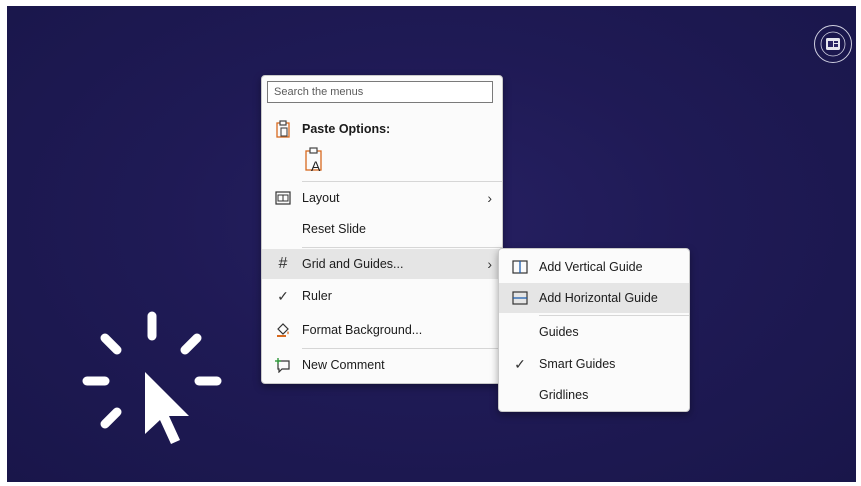 The width and height of the screenshot is (861, 486). Describe the element at coordinates (316, 166) in the screenshot. I see `paste-text-only-letter: A` at that location.